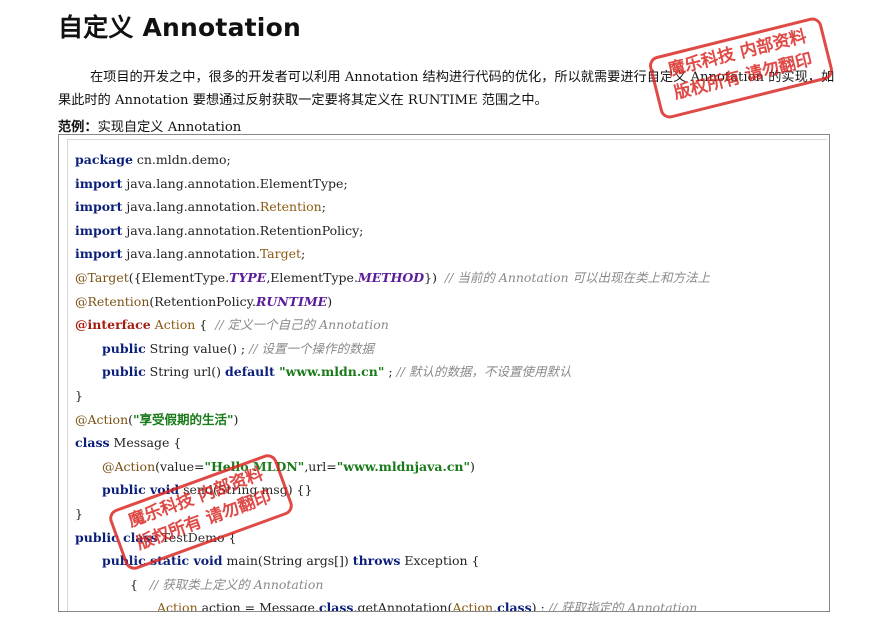 This screenshot has width=882, height=621. What do you see at coordinates (573, 277) in the screenshot?
I see `code-comment: // 当前的 Annotation 可以出现在类上和方法上` at bounding box center [573, 277].